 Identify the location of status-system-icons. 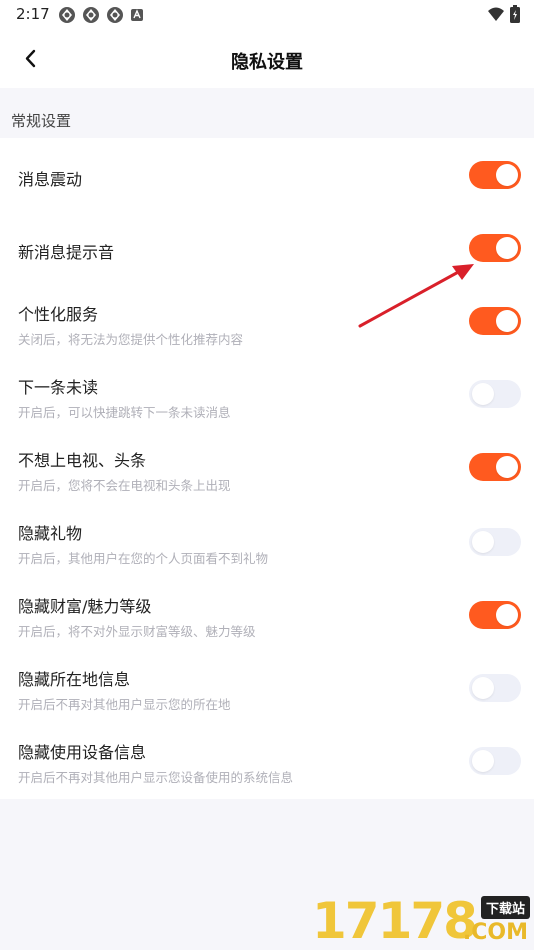
(503, 14).